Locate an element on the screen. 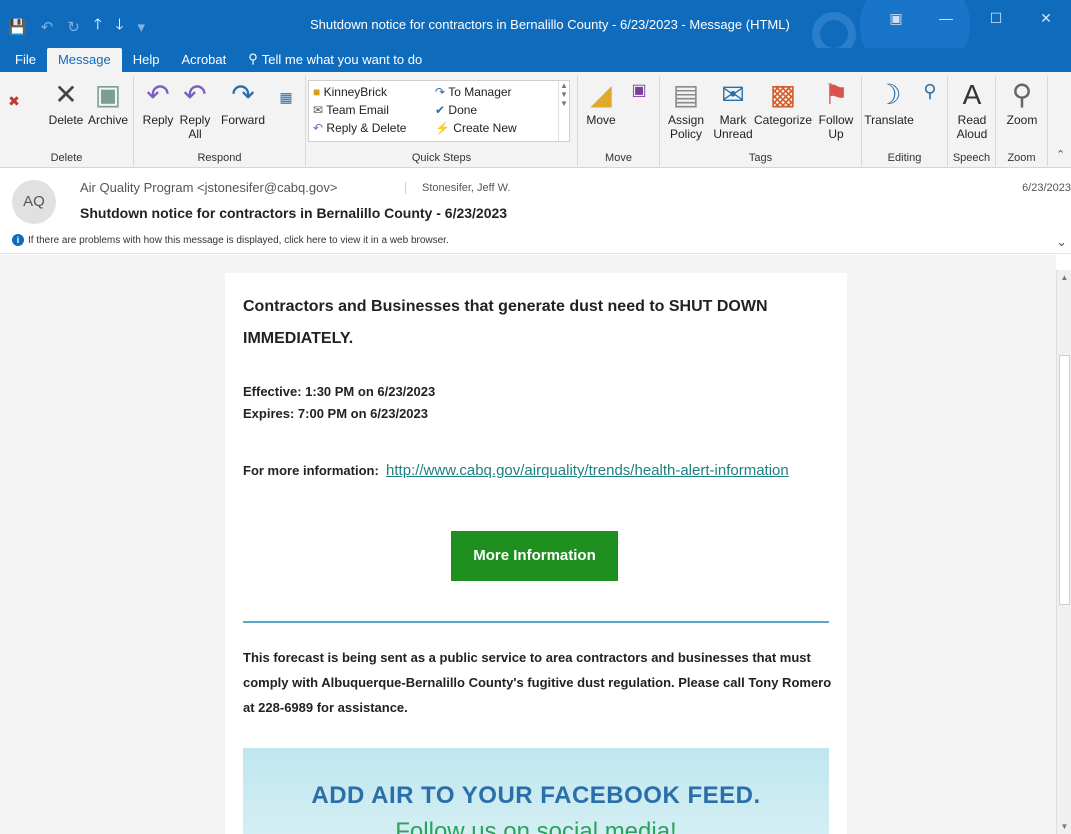 The width and height of the screenshot is (1071, 834). policy-icon: ▤ is located at coordinates (686, 94).